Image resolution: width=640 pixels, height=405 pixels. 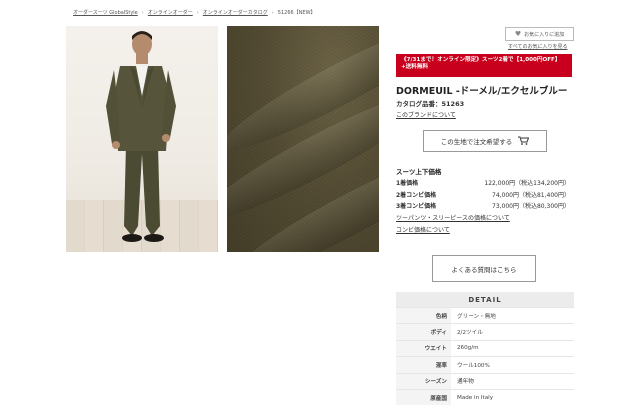 What do you see at coordinates (105, 12) in the screenshot?
I see `breadcrumb-item-home: オーダースーツ GlobalStyle` at bounding box center [105, 12].